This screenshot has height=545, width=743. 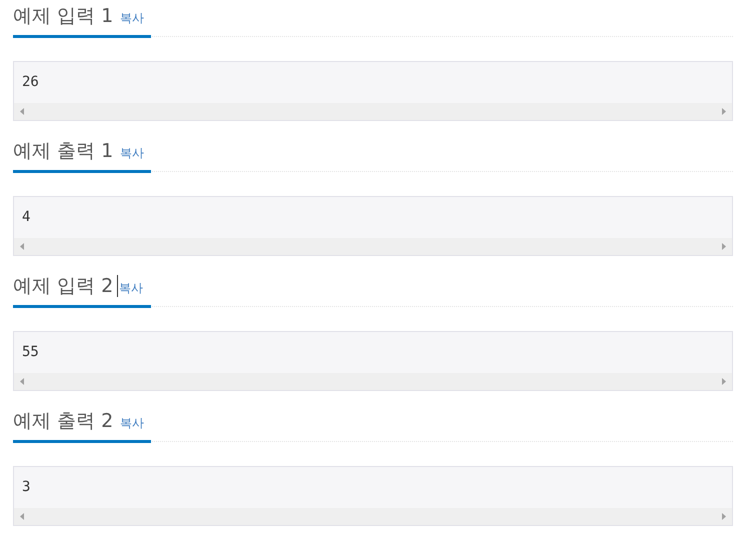 What do you see at coordinates (30, 352) in the screenshot?
I see `sample-data-text: 55` at bounding box center [30, 352].